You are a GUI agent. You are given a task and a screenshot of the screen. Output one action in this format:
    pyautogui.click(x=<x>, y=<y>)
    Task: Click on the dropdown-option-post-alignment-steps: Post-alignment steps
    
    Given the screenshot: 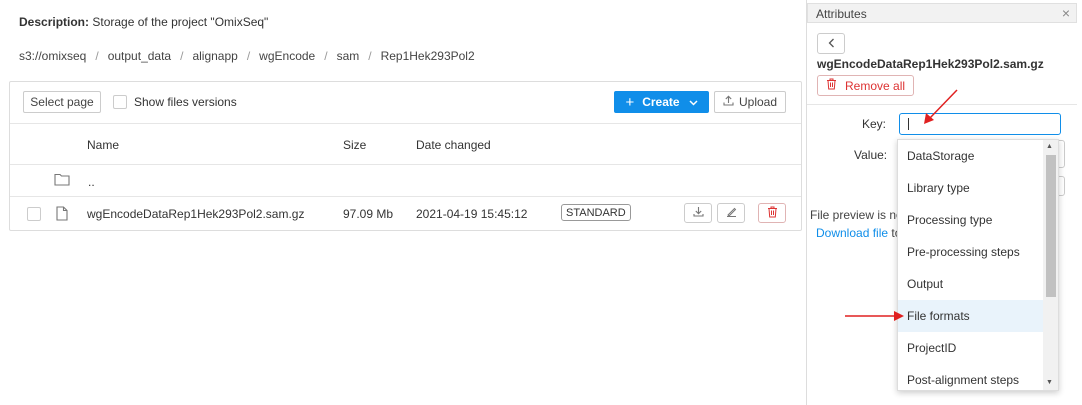 What is the action you would take?
    pyautogui.click(x=971, y=377)
    